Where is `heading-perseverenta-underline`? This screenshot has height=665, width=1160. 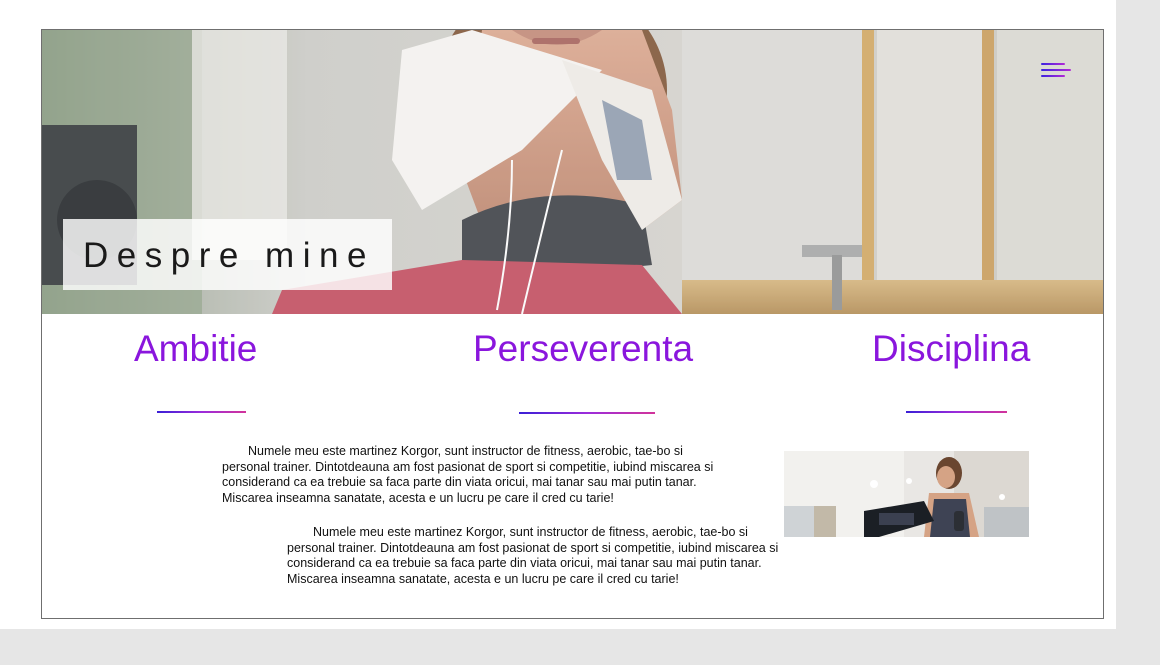
heading-perseverenta-underline is located at coordinates (587, 413).